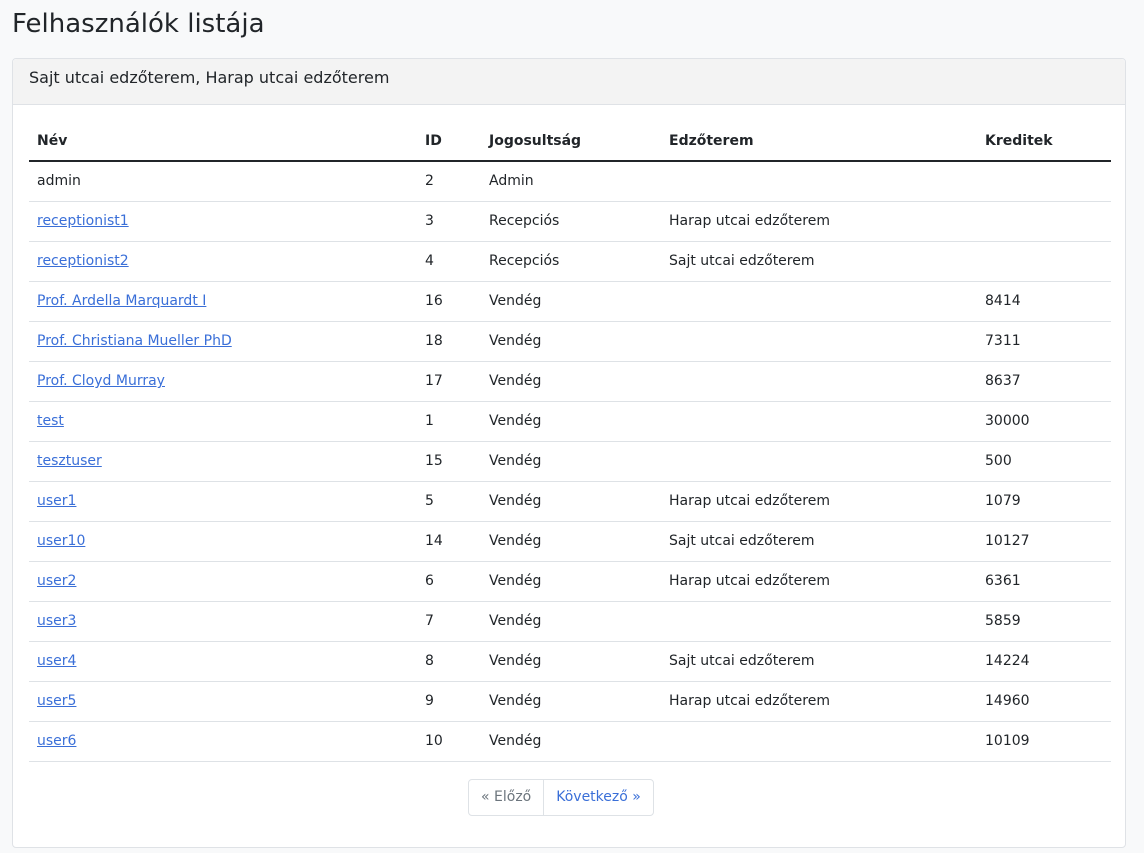 This screenshot has height=853, width=1144. I want to click on user-link: tesztuser, so click(69, 461).